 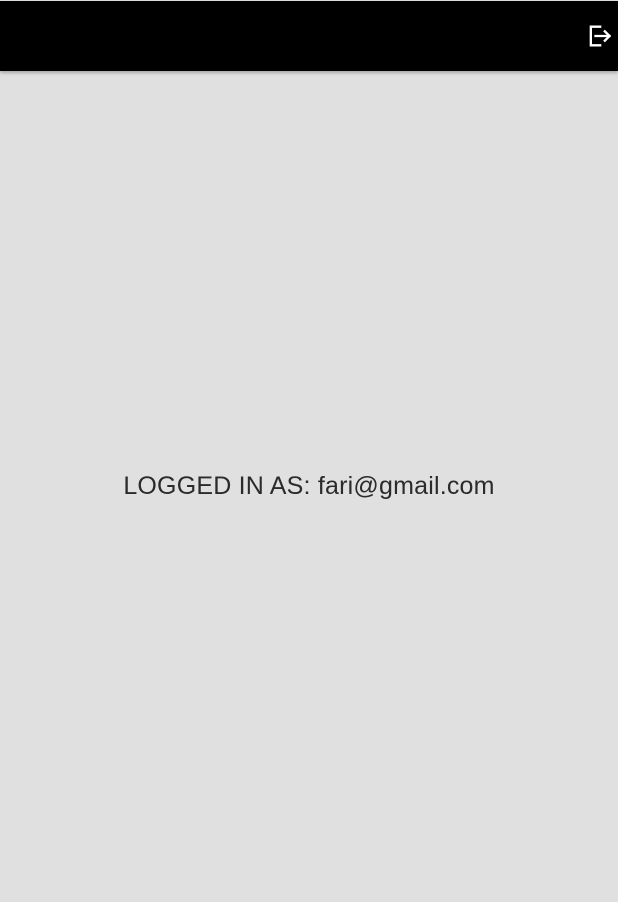 I want to click on logged-in-label: LOGGED IN AS:, so click(x=217, y=486).